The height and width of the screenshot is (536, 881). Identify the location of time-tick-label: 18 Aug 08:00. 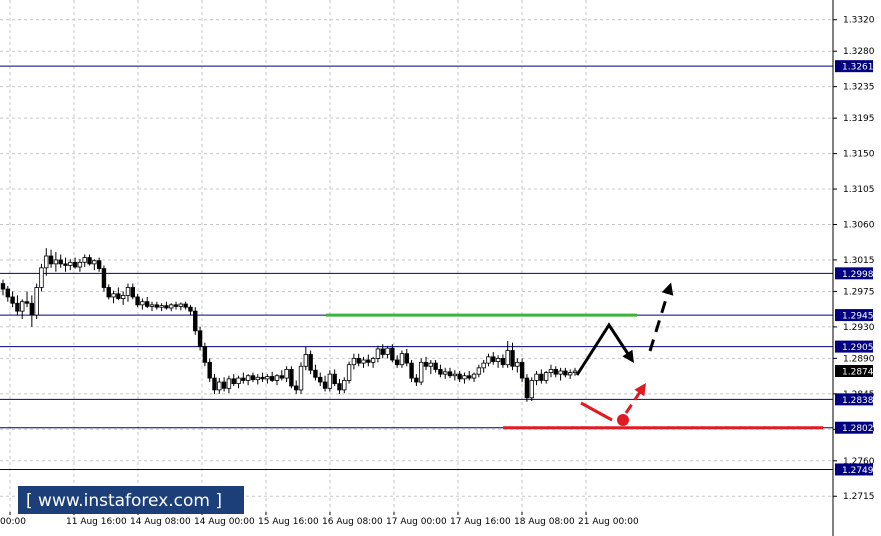
(544, 522).